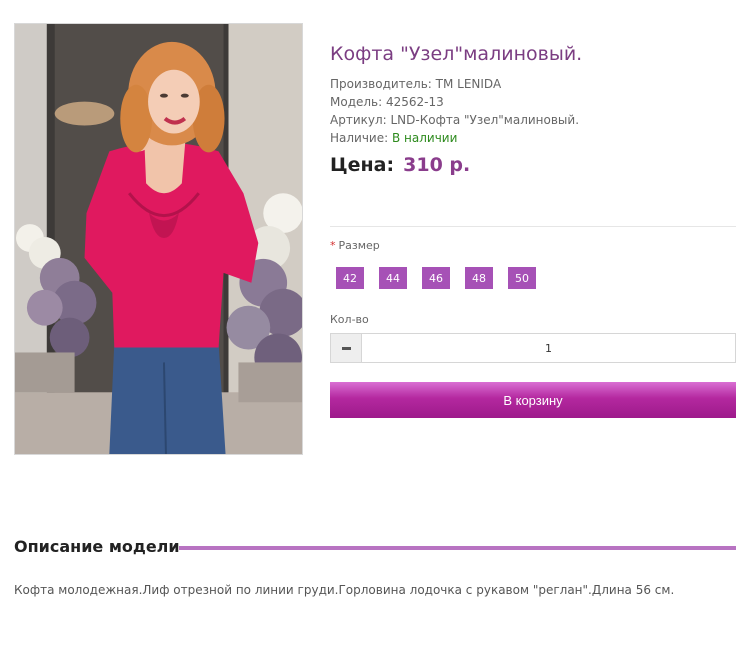  What do you see at coordinates (479, 278) in the screenshot?
I see `size-option-48: 48` at bounding box center [479, 278].